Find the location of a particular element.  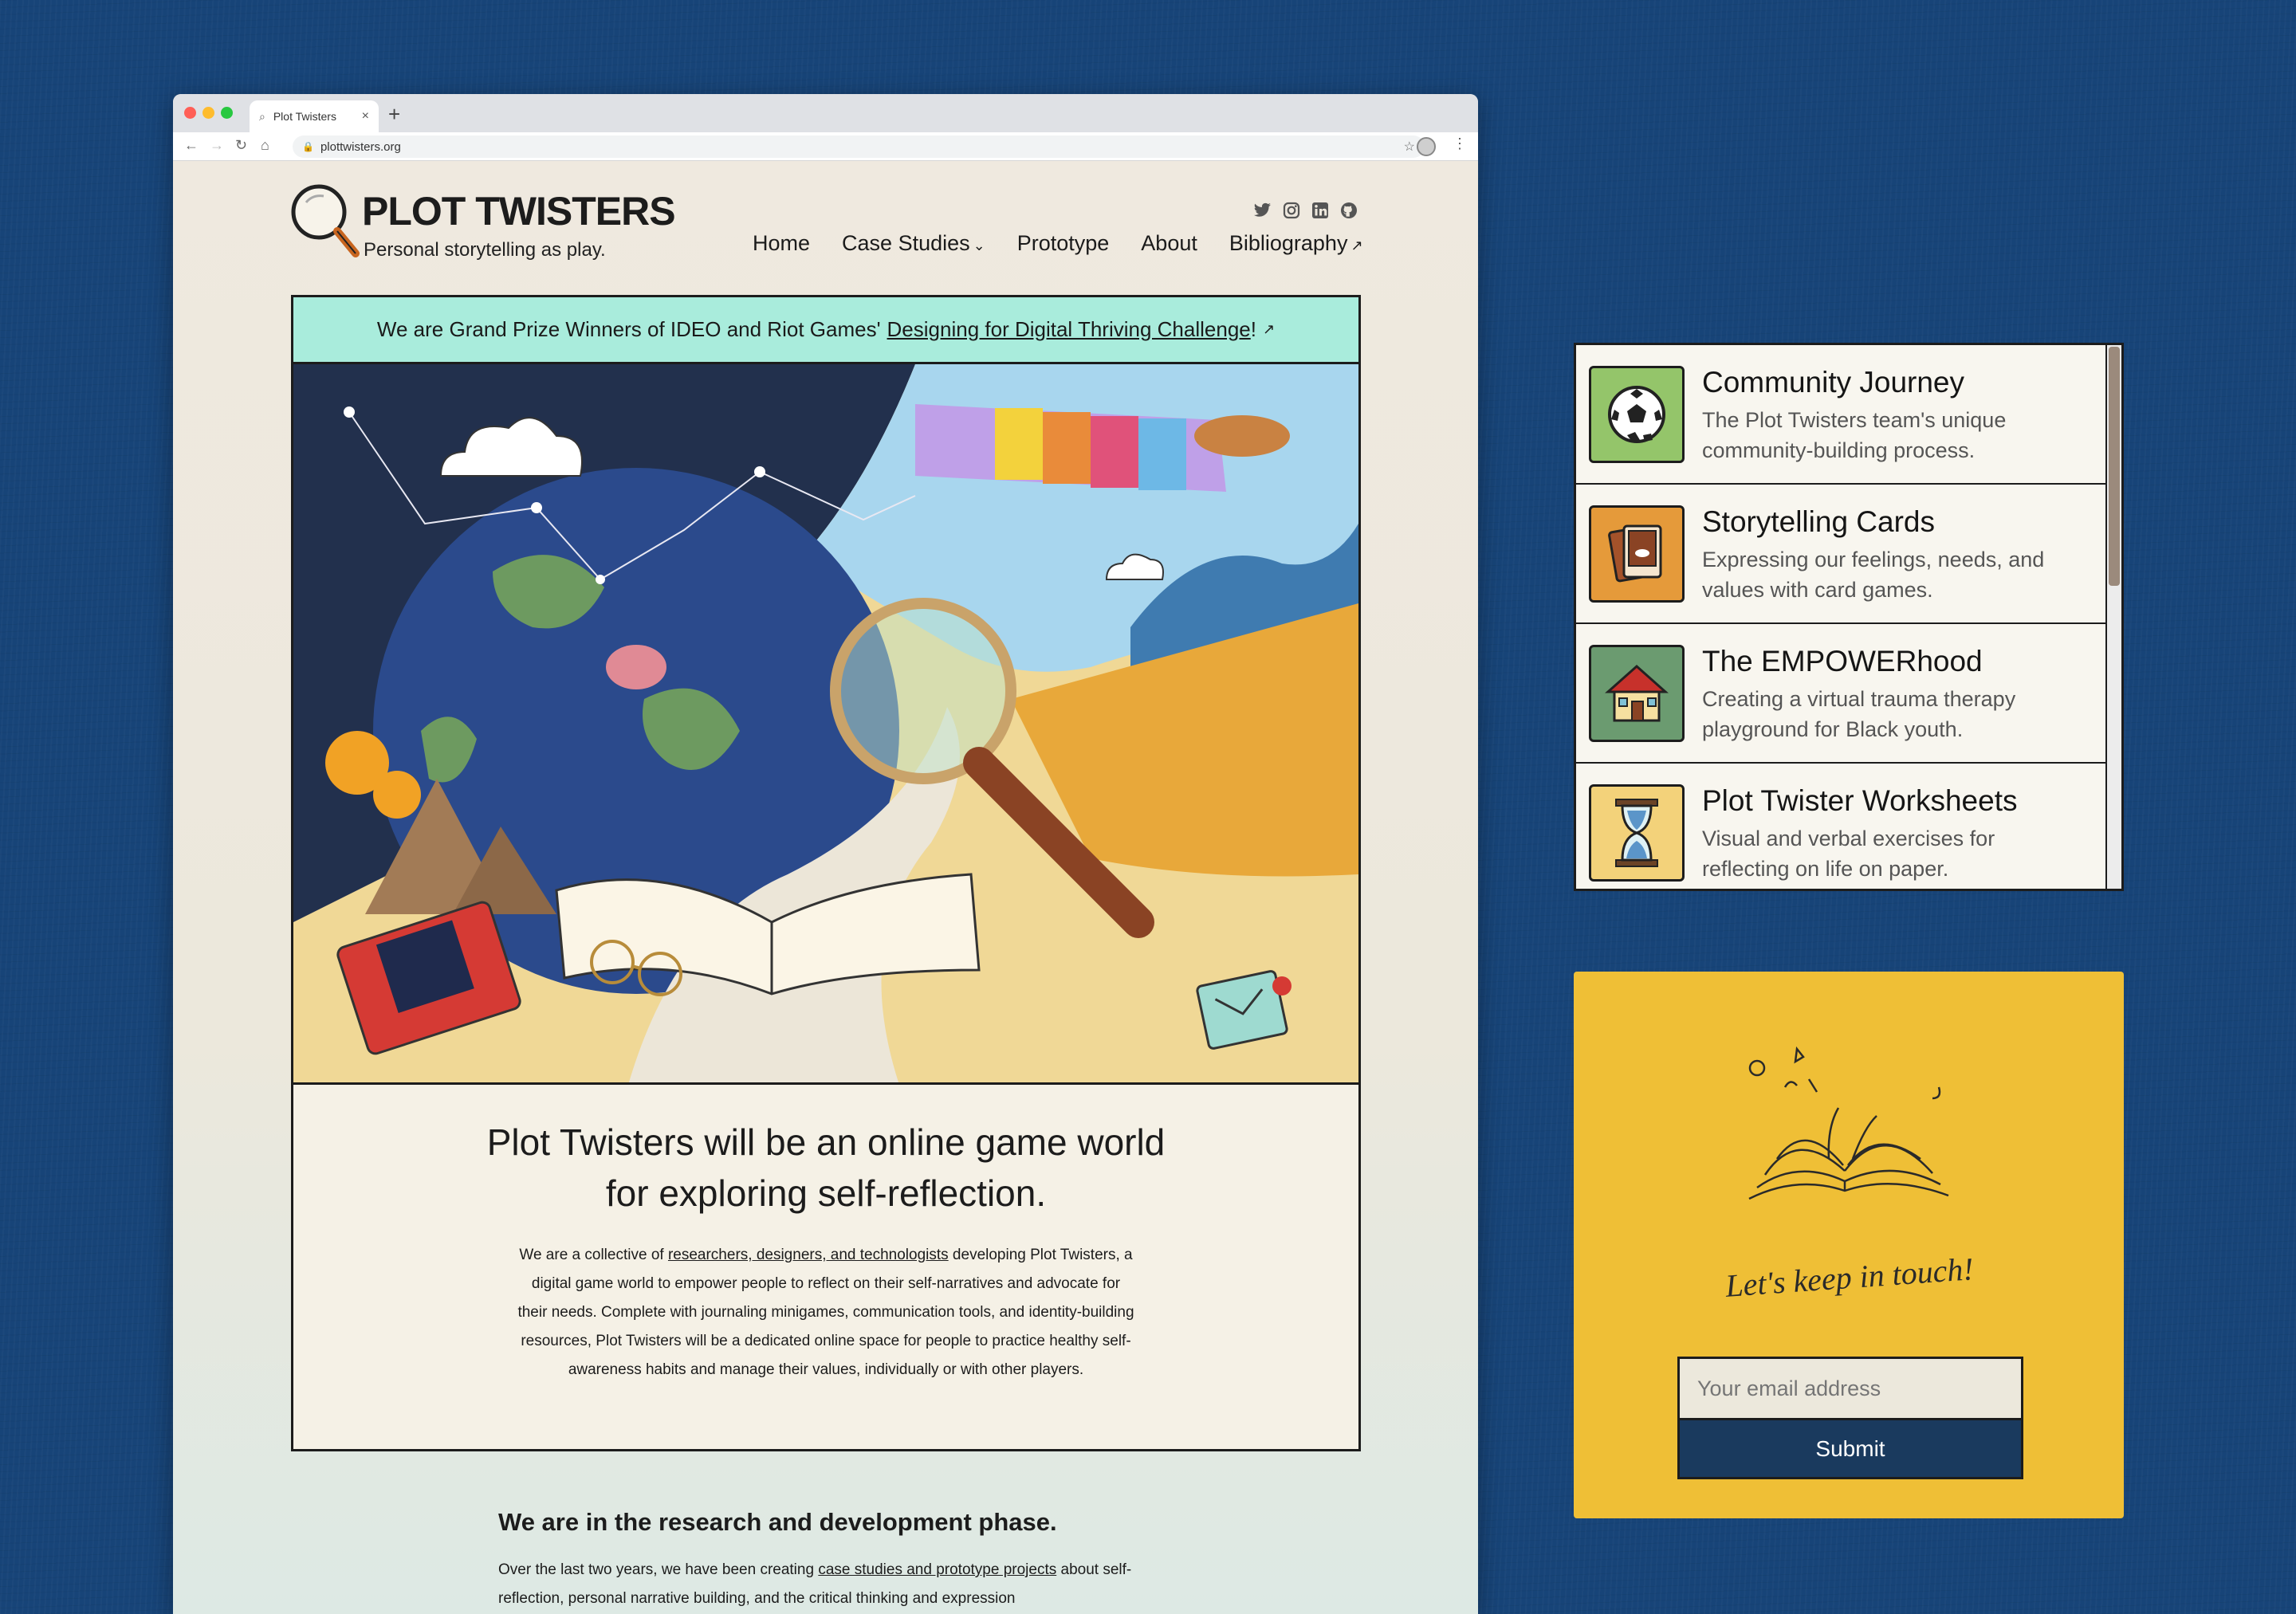

browser-tab-bar: ⌕ Plot Twisters × + is located at coordinates (825, 113).